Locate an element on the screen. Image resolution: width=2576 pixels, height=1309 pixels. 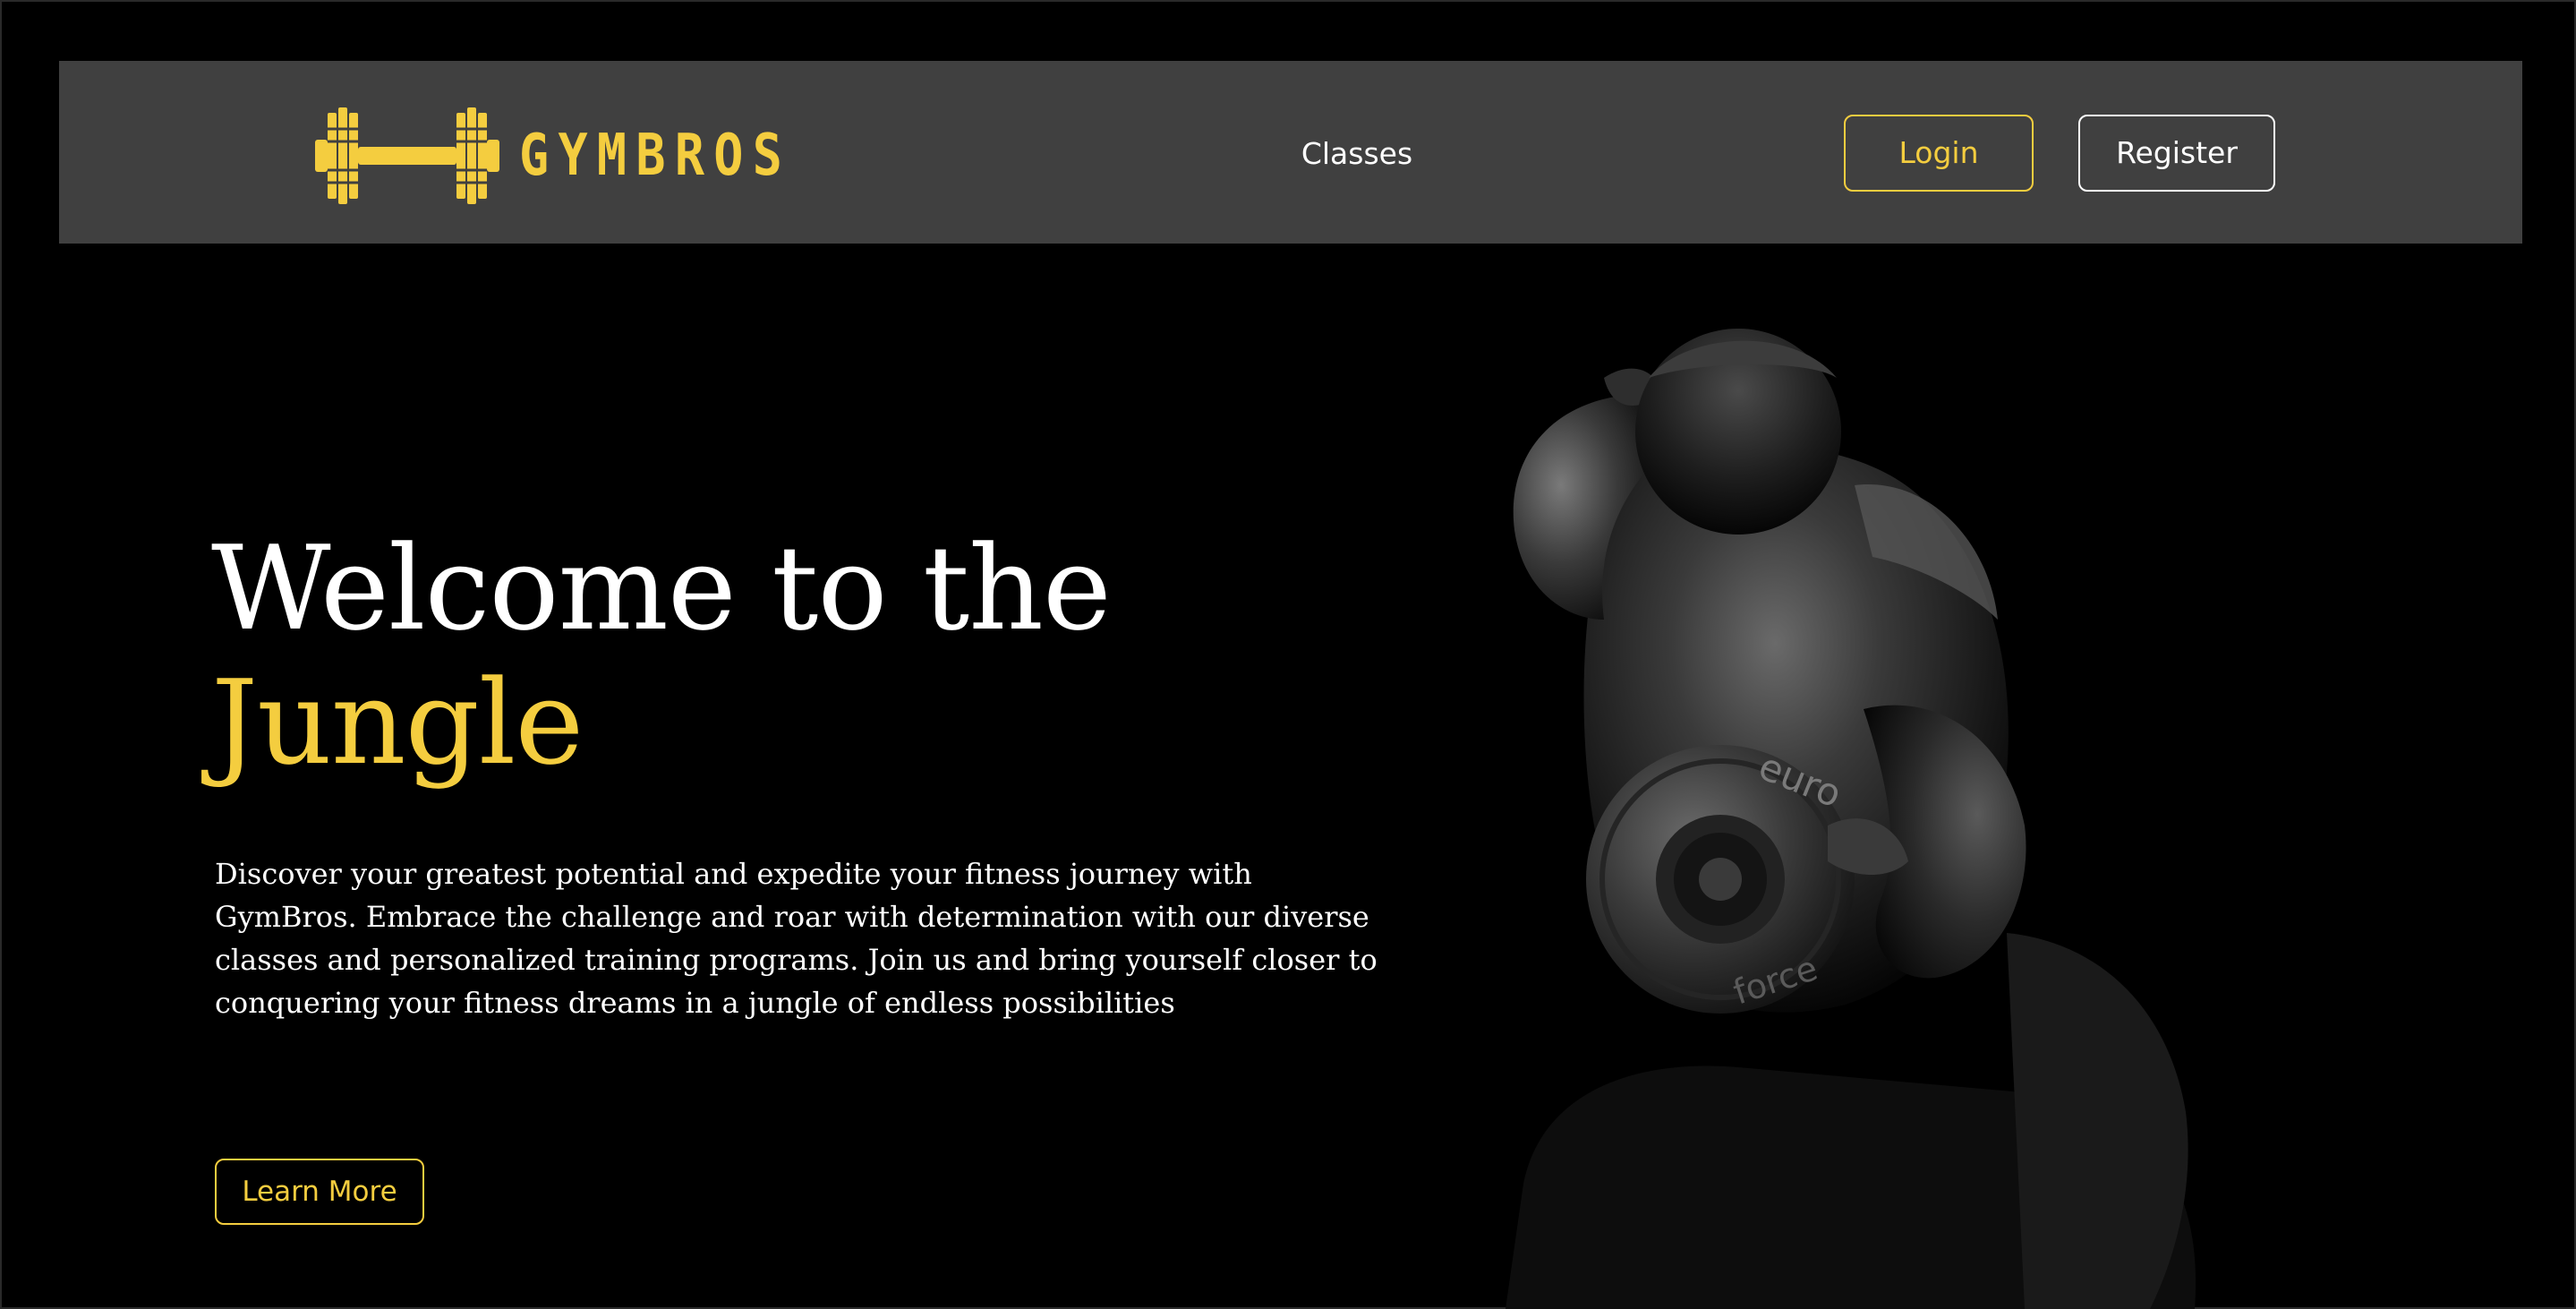
logo-text: GYMBROS is located at coordinates (655, 156).